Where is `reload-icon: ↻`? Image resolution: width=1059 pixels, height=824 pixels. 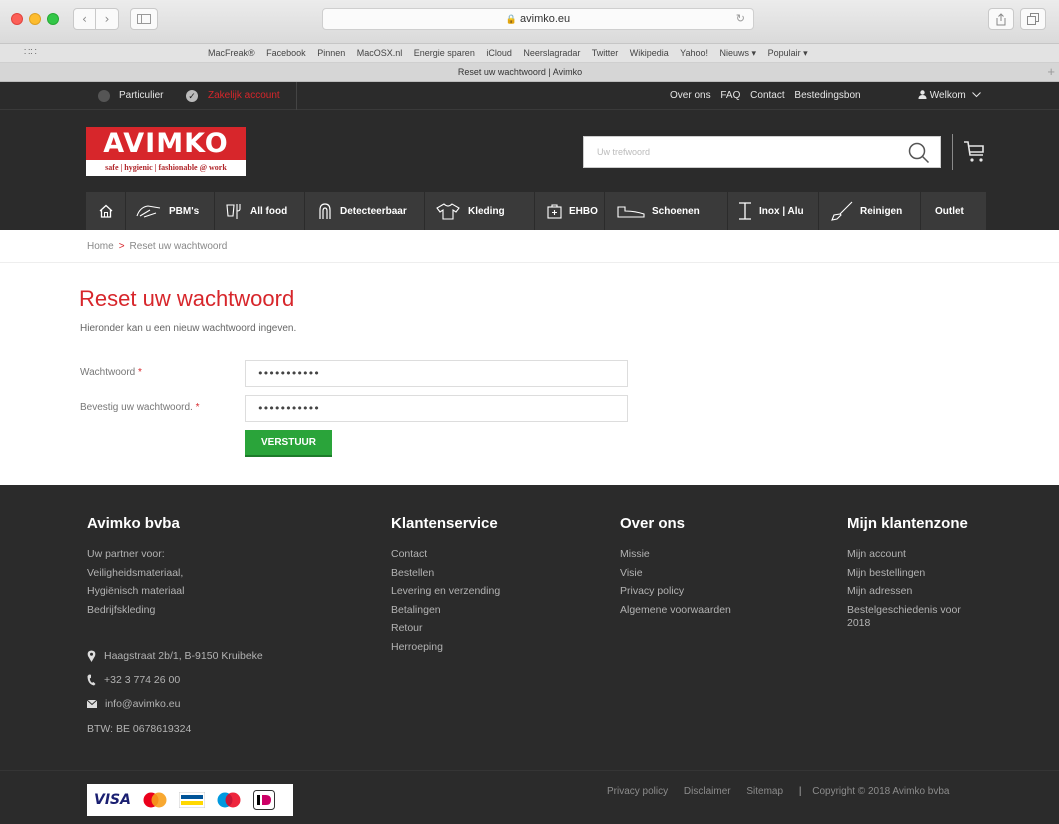
reload-icon: ↻ is located at coordinates (740, 19).